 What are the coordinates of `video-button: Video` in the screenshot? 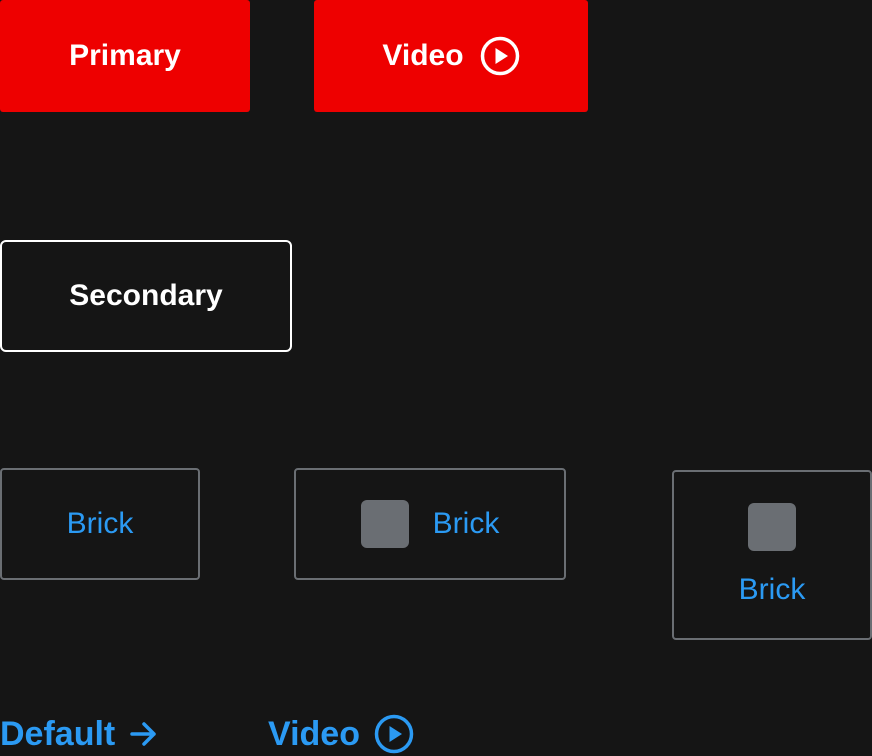 It's located at (451, 56).